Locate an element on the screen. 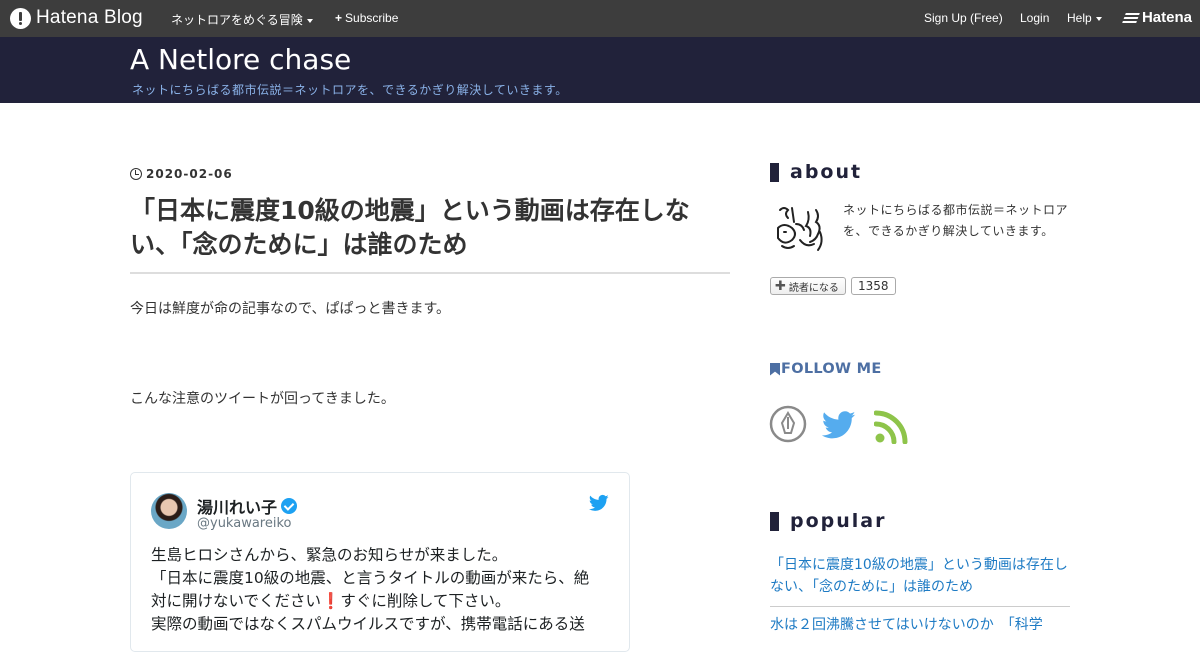 This screenshot has width=1200, height=652. tweet-line: 「日本に震度10級の地震、と言うタイトルの動画が来たら、絶 is located at coordinates (370, 578).